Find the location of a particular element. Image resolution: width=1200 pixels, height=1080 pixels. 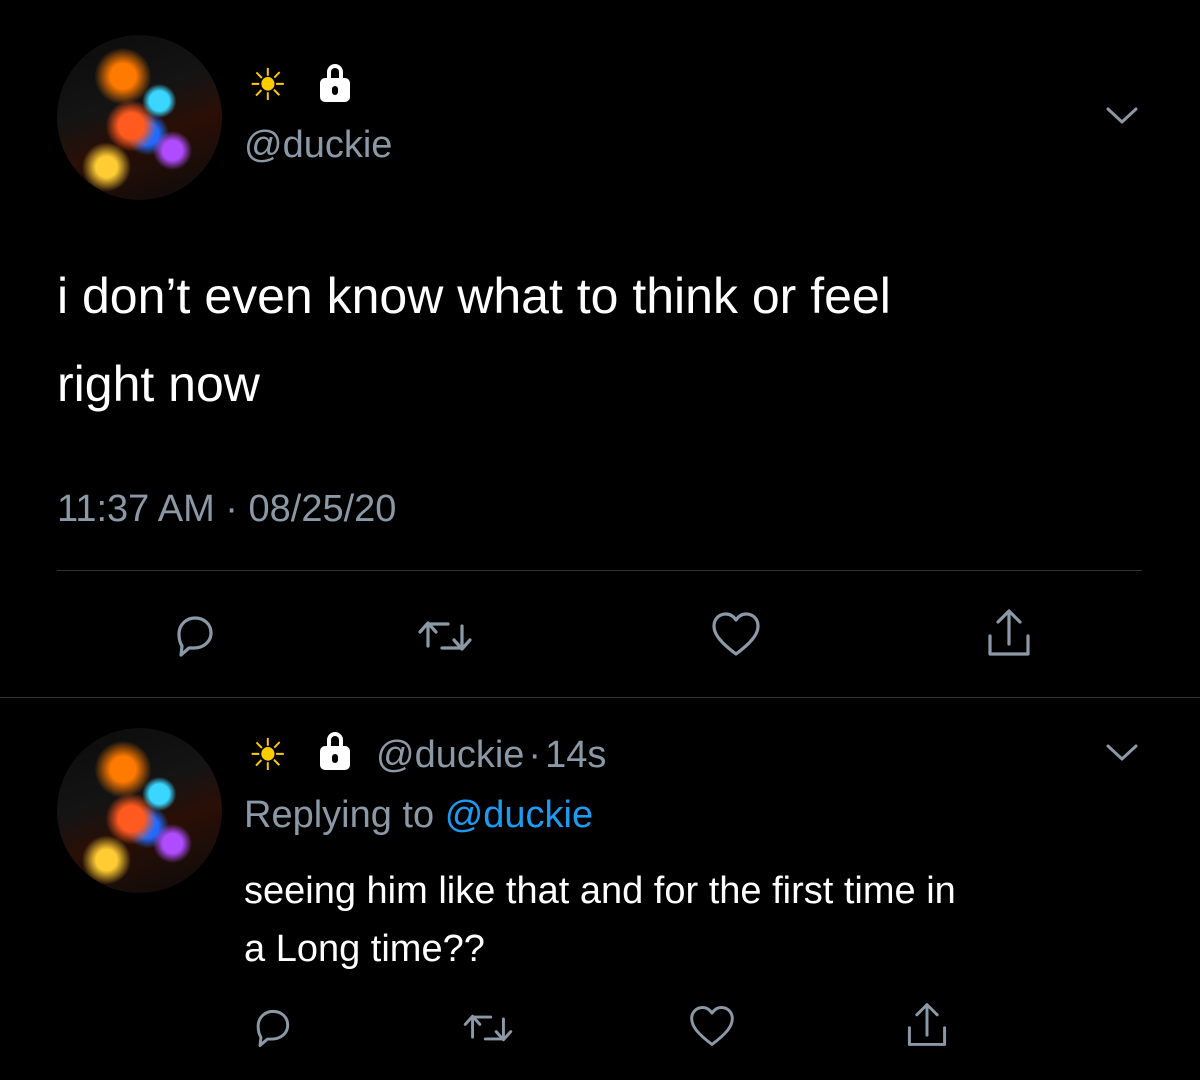

tweet-timestamp: 11:37 AM · 08/25/20 is located at coordinates (226, 509).